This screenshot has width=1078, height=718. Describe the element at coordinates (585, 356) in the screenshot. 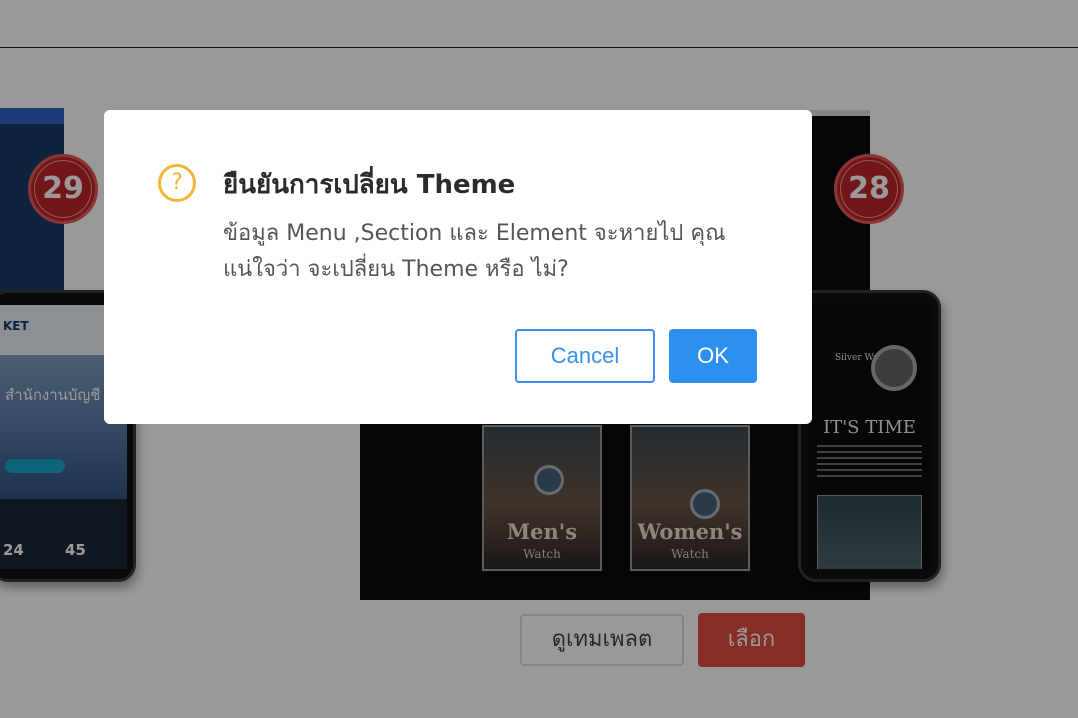

I see `cancel-button: Cancel` at that location.